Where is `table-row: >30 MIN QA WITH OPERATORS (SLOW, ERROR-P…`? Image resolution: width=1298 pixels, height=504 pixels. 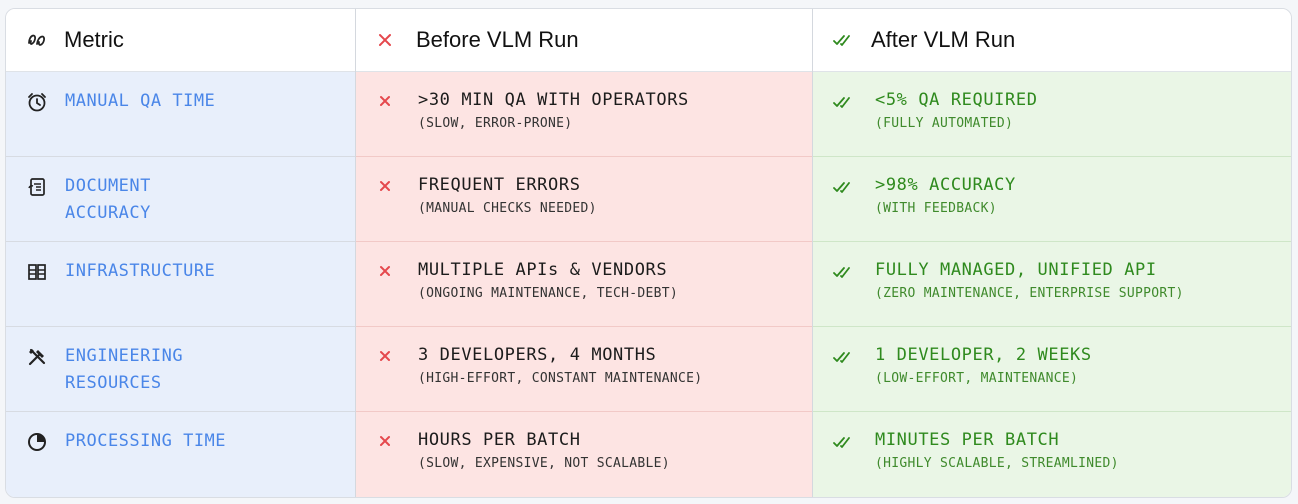
table-row: >30 MIN QA WITH OPERATORS (SLOW, ERROR-P… is located at coordinates (584, 114).